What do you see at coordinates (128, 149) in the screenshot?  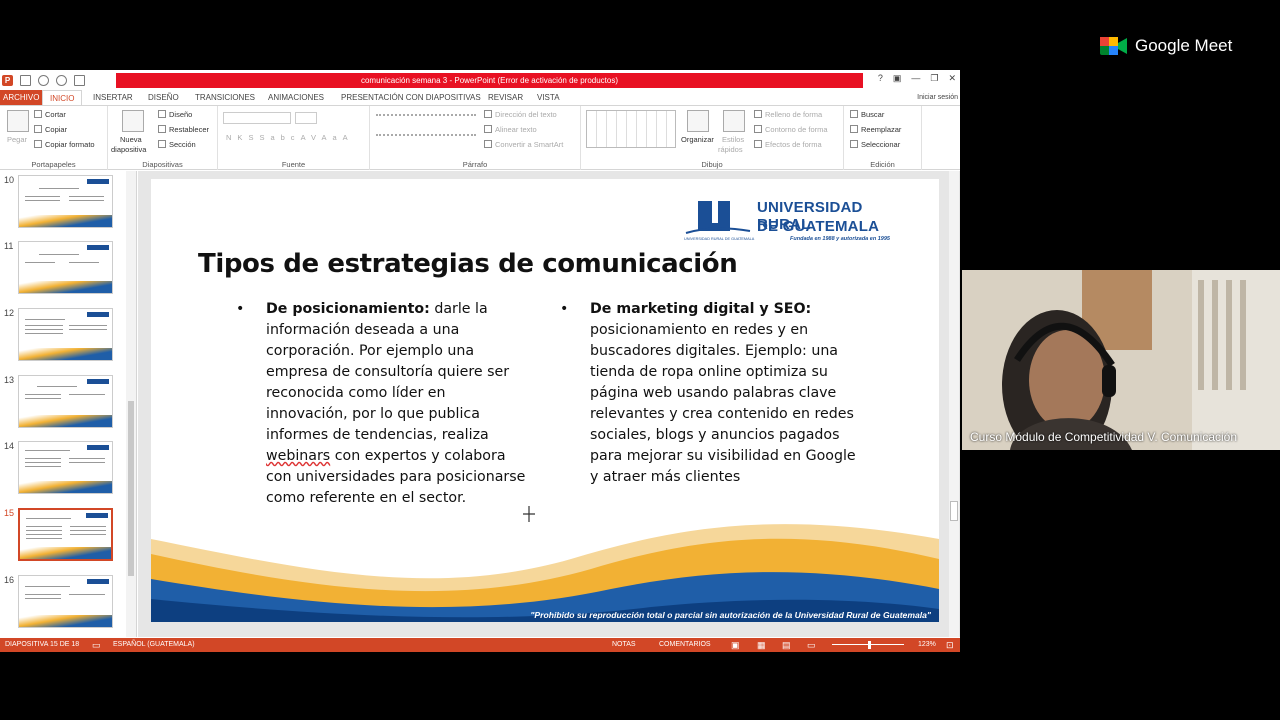 I see `new-slide-label-2: diapositiva` at bounding box center [128, 149].